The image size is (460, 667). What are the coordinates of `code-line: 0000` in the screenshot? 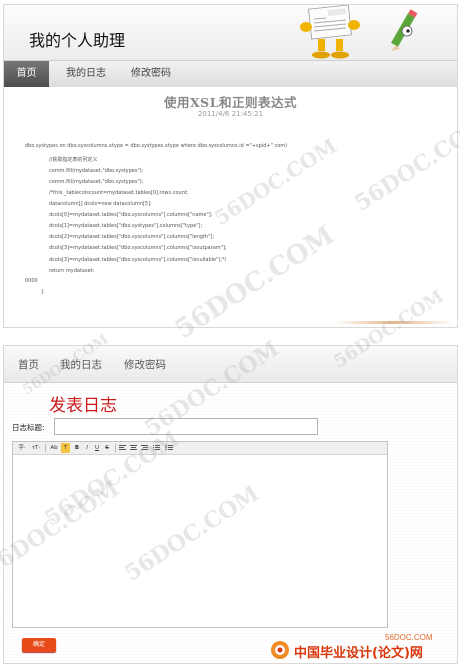 It's located at (31, 281).